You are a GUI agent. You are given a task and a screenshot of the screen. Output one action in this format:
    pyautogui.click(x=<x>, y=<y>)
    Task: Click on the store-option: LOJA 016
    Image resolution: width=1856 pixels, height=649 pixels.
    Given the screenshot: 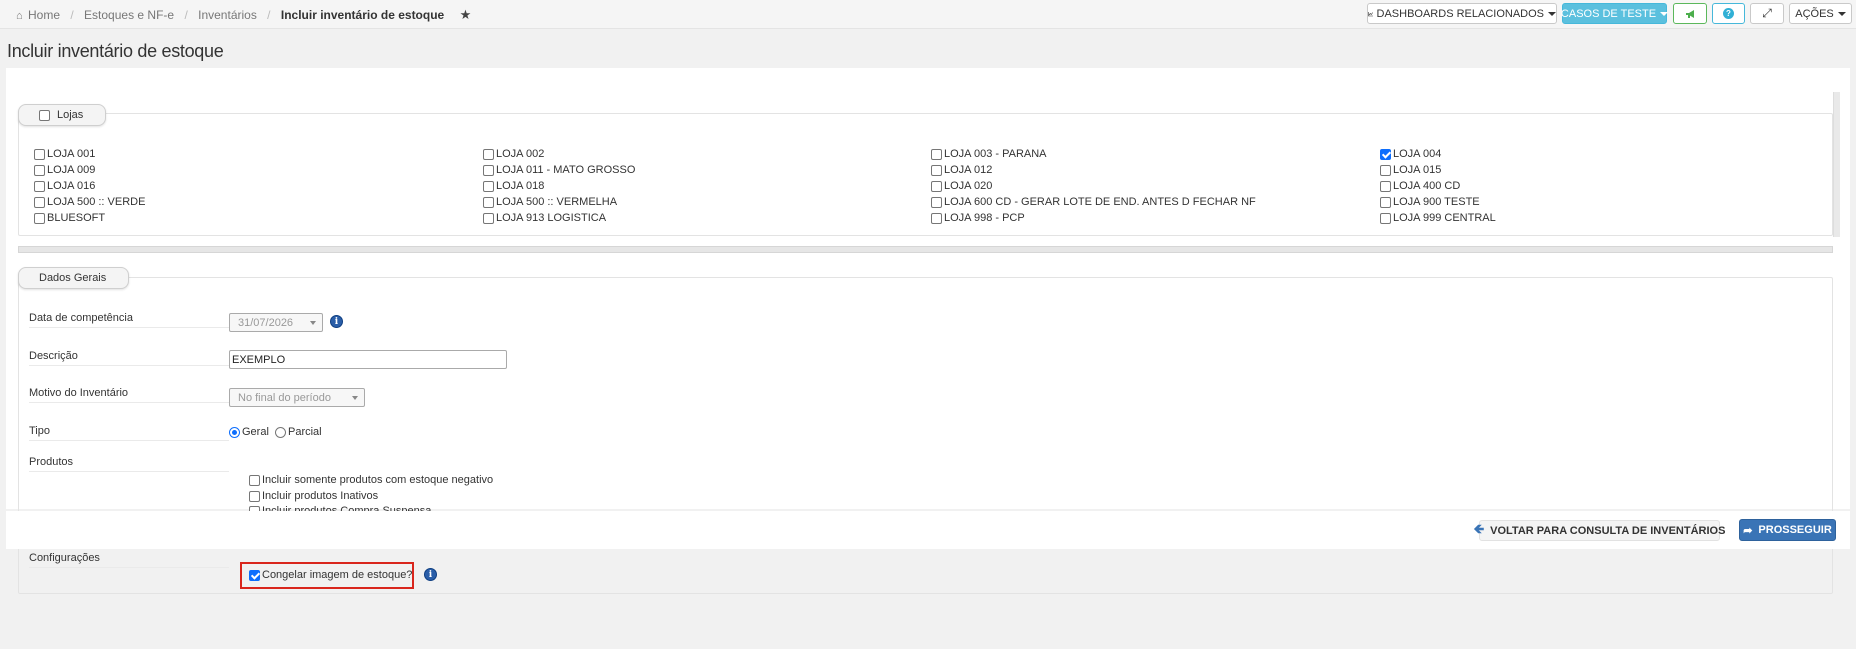 What is the action you would take?
    pyautogui.click(x=64, y=186)
    